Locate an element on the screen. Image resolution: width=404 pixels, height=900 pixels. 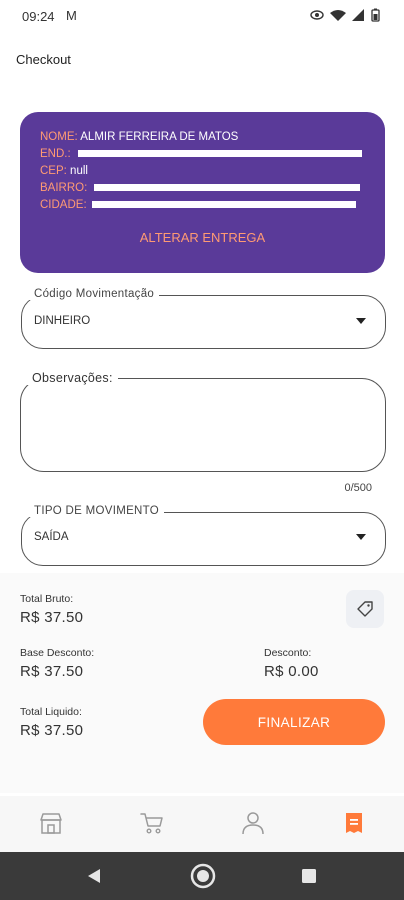
page-title: Checkout is located at coordinates (43, 59).